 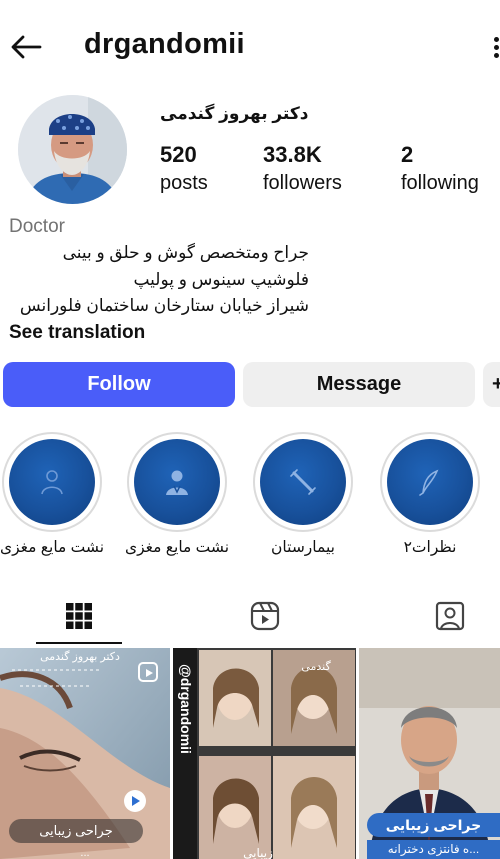 What do you see at coordinates (493, 47) in the screenshot?
I see `more-options-icon` at bounding box center [493, 47].